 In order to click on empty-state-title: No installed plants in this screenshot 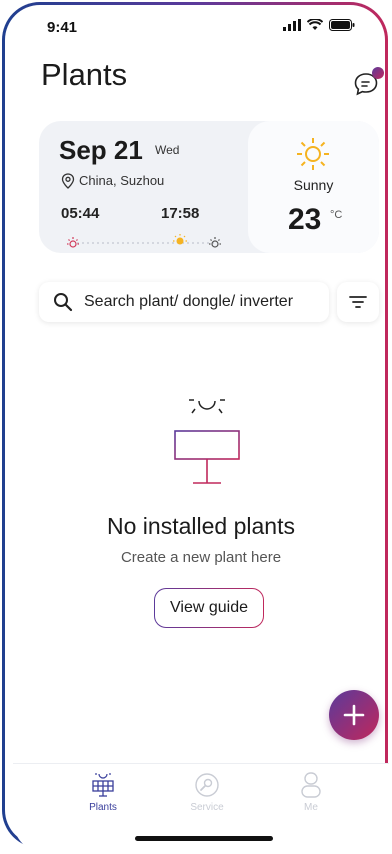, I will do `click(201, 526)`.